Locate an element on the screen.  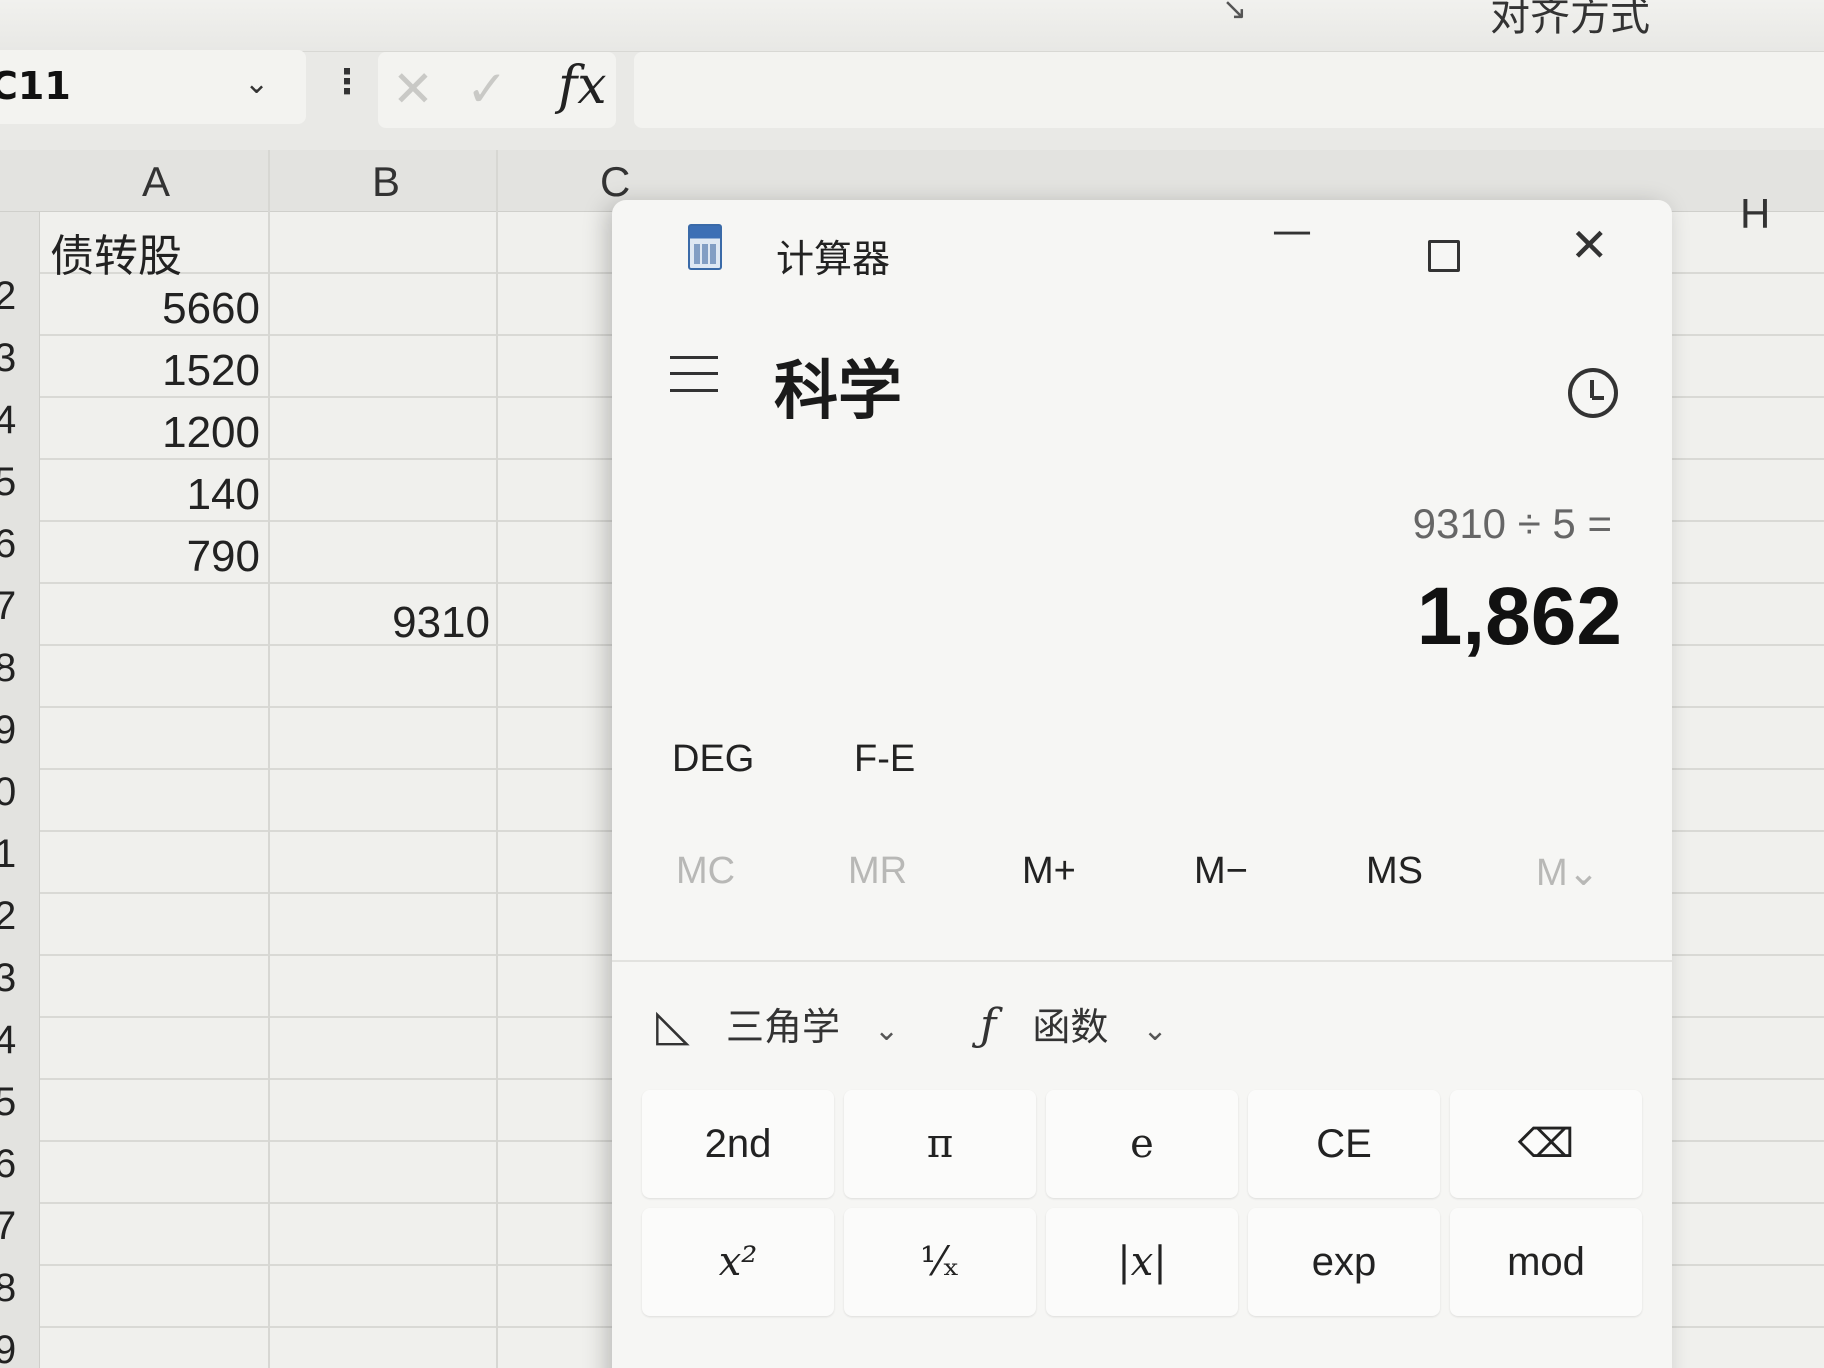
memory-recall-button: MR is located at coordinates (877, 871).